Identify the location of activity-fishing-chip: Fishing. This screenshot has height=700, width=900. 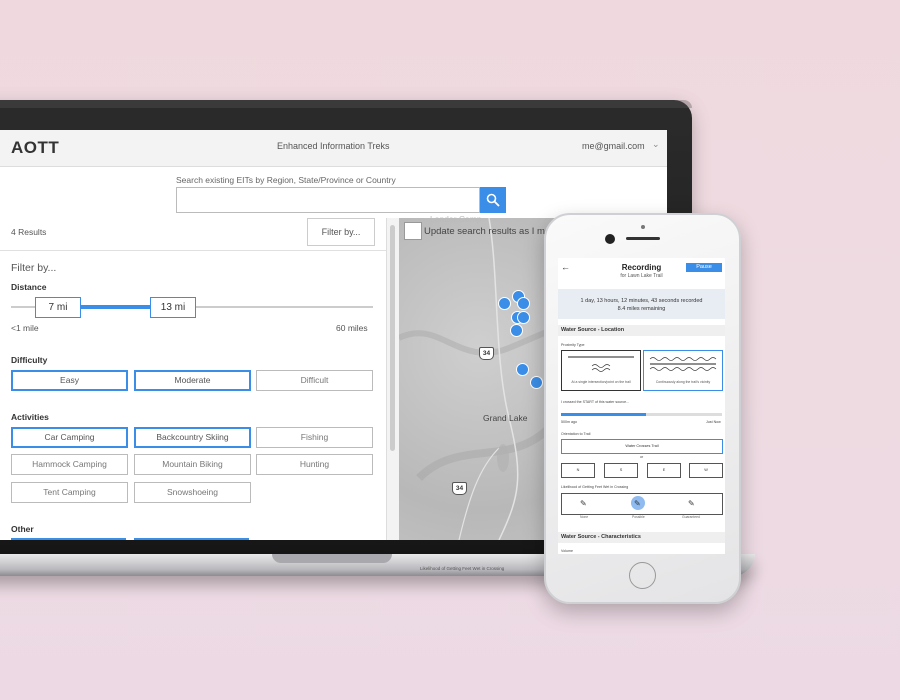
(314, 437).